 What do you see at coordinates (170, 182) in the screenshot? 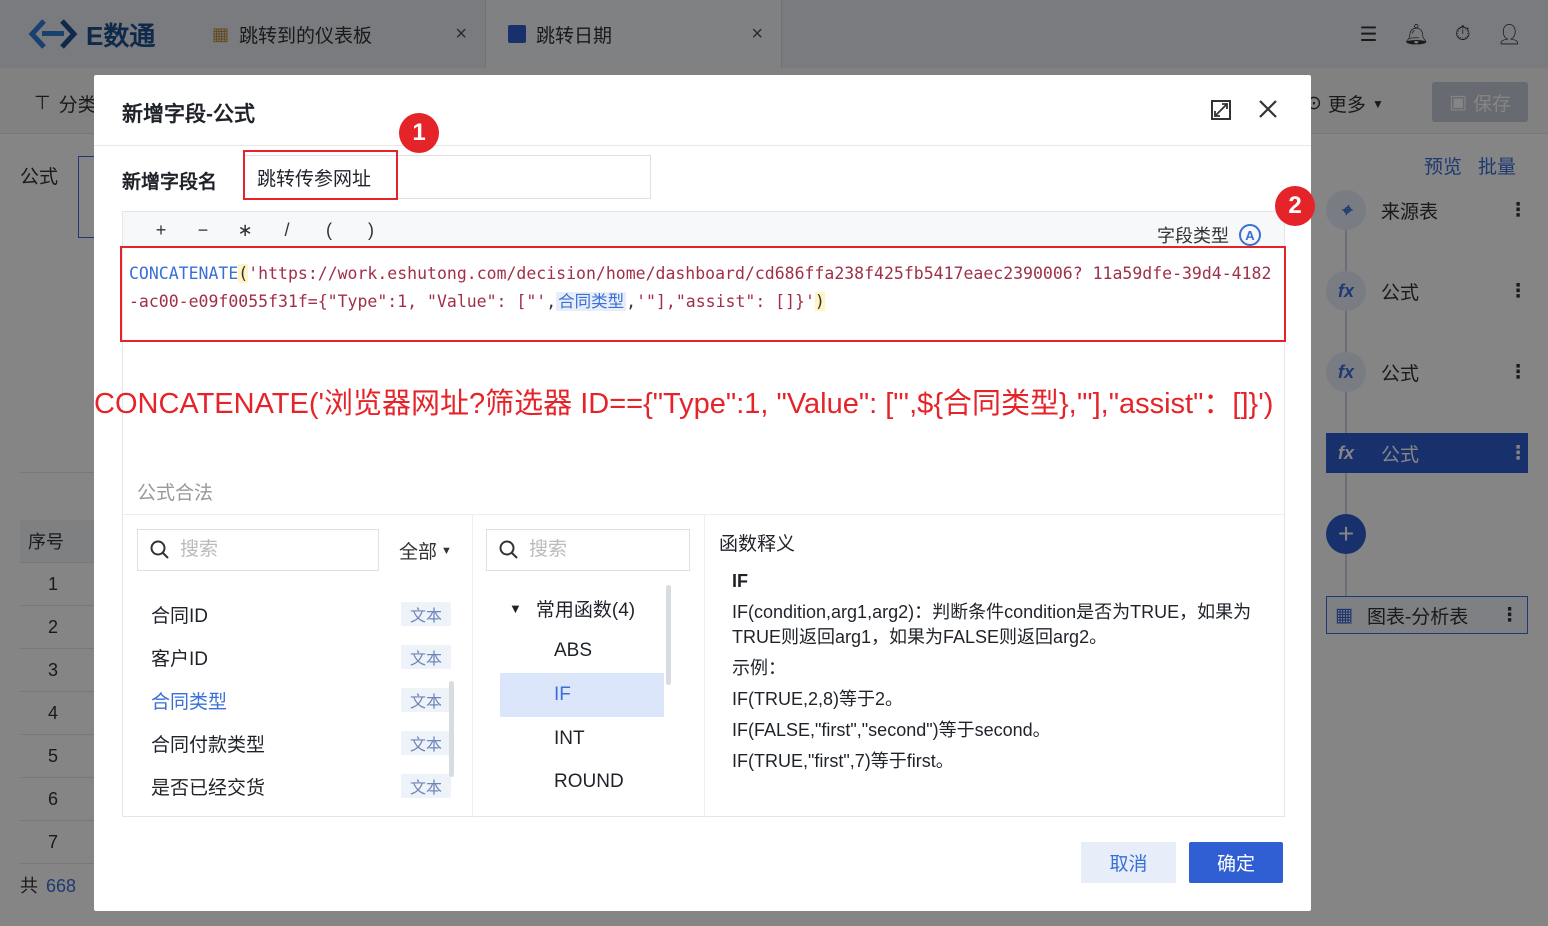
I see `field-name-label: 新增字段名` at bounding box center [170, 182].